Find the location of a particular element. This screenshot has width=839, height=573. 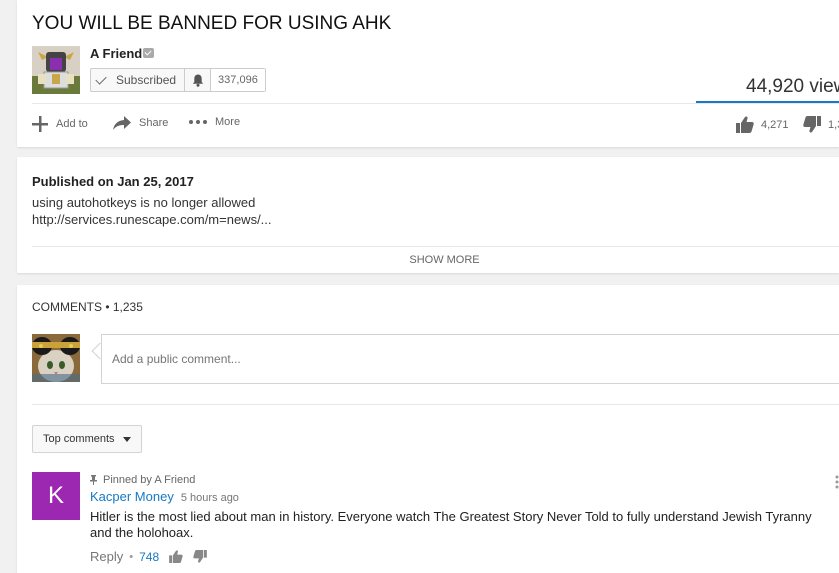

more-label: More is located at coordinates (228, 122).